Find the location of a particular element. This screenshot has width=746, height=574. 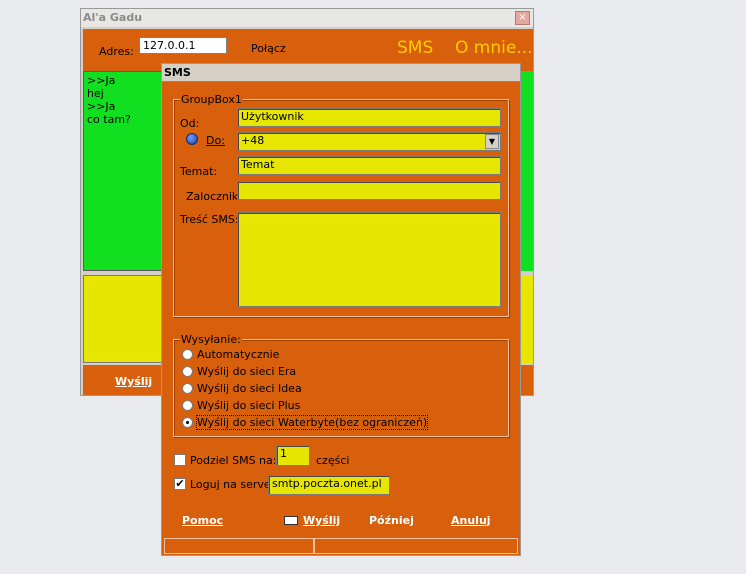

attachment-field is located at coordinates (369, 190).